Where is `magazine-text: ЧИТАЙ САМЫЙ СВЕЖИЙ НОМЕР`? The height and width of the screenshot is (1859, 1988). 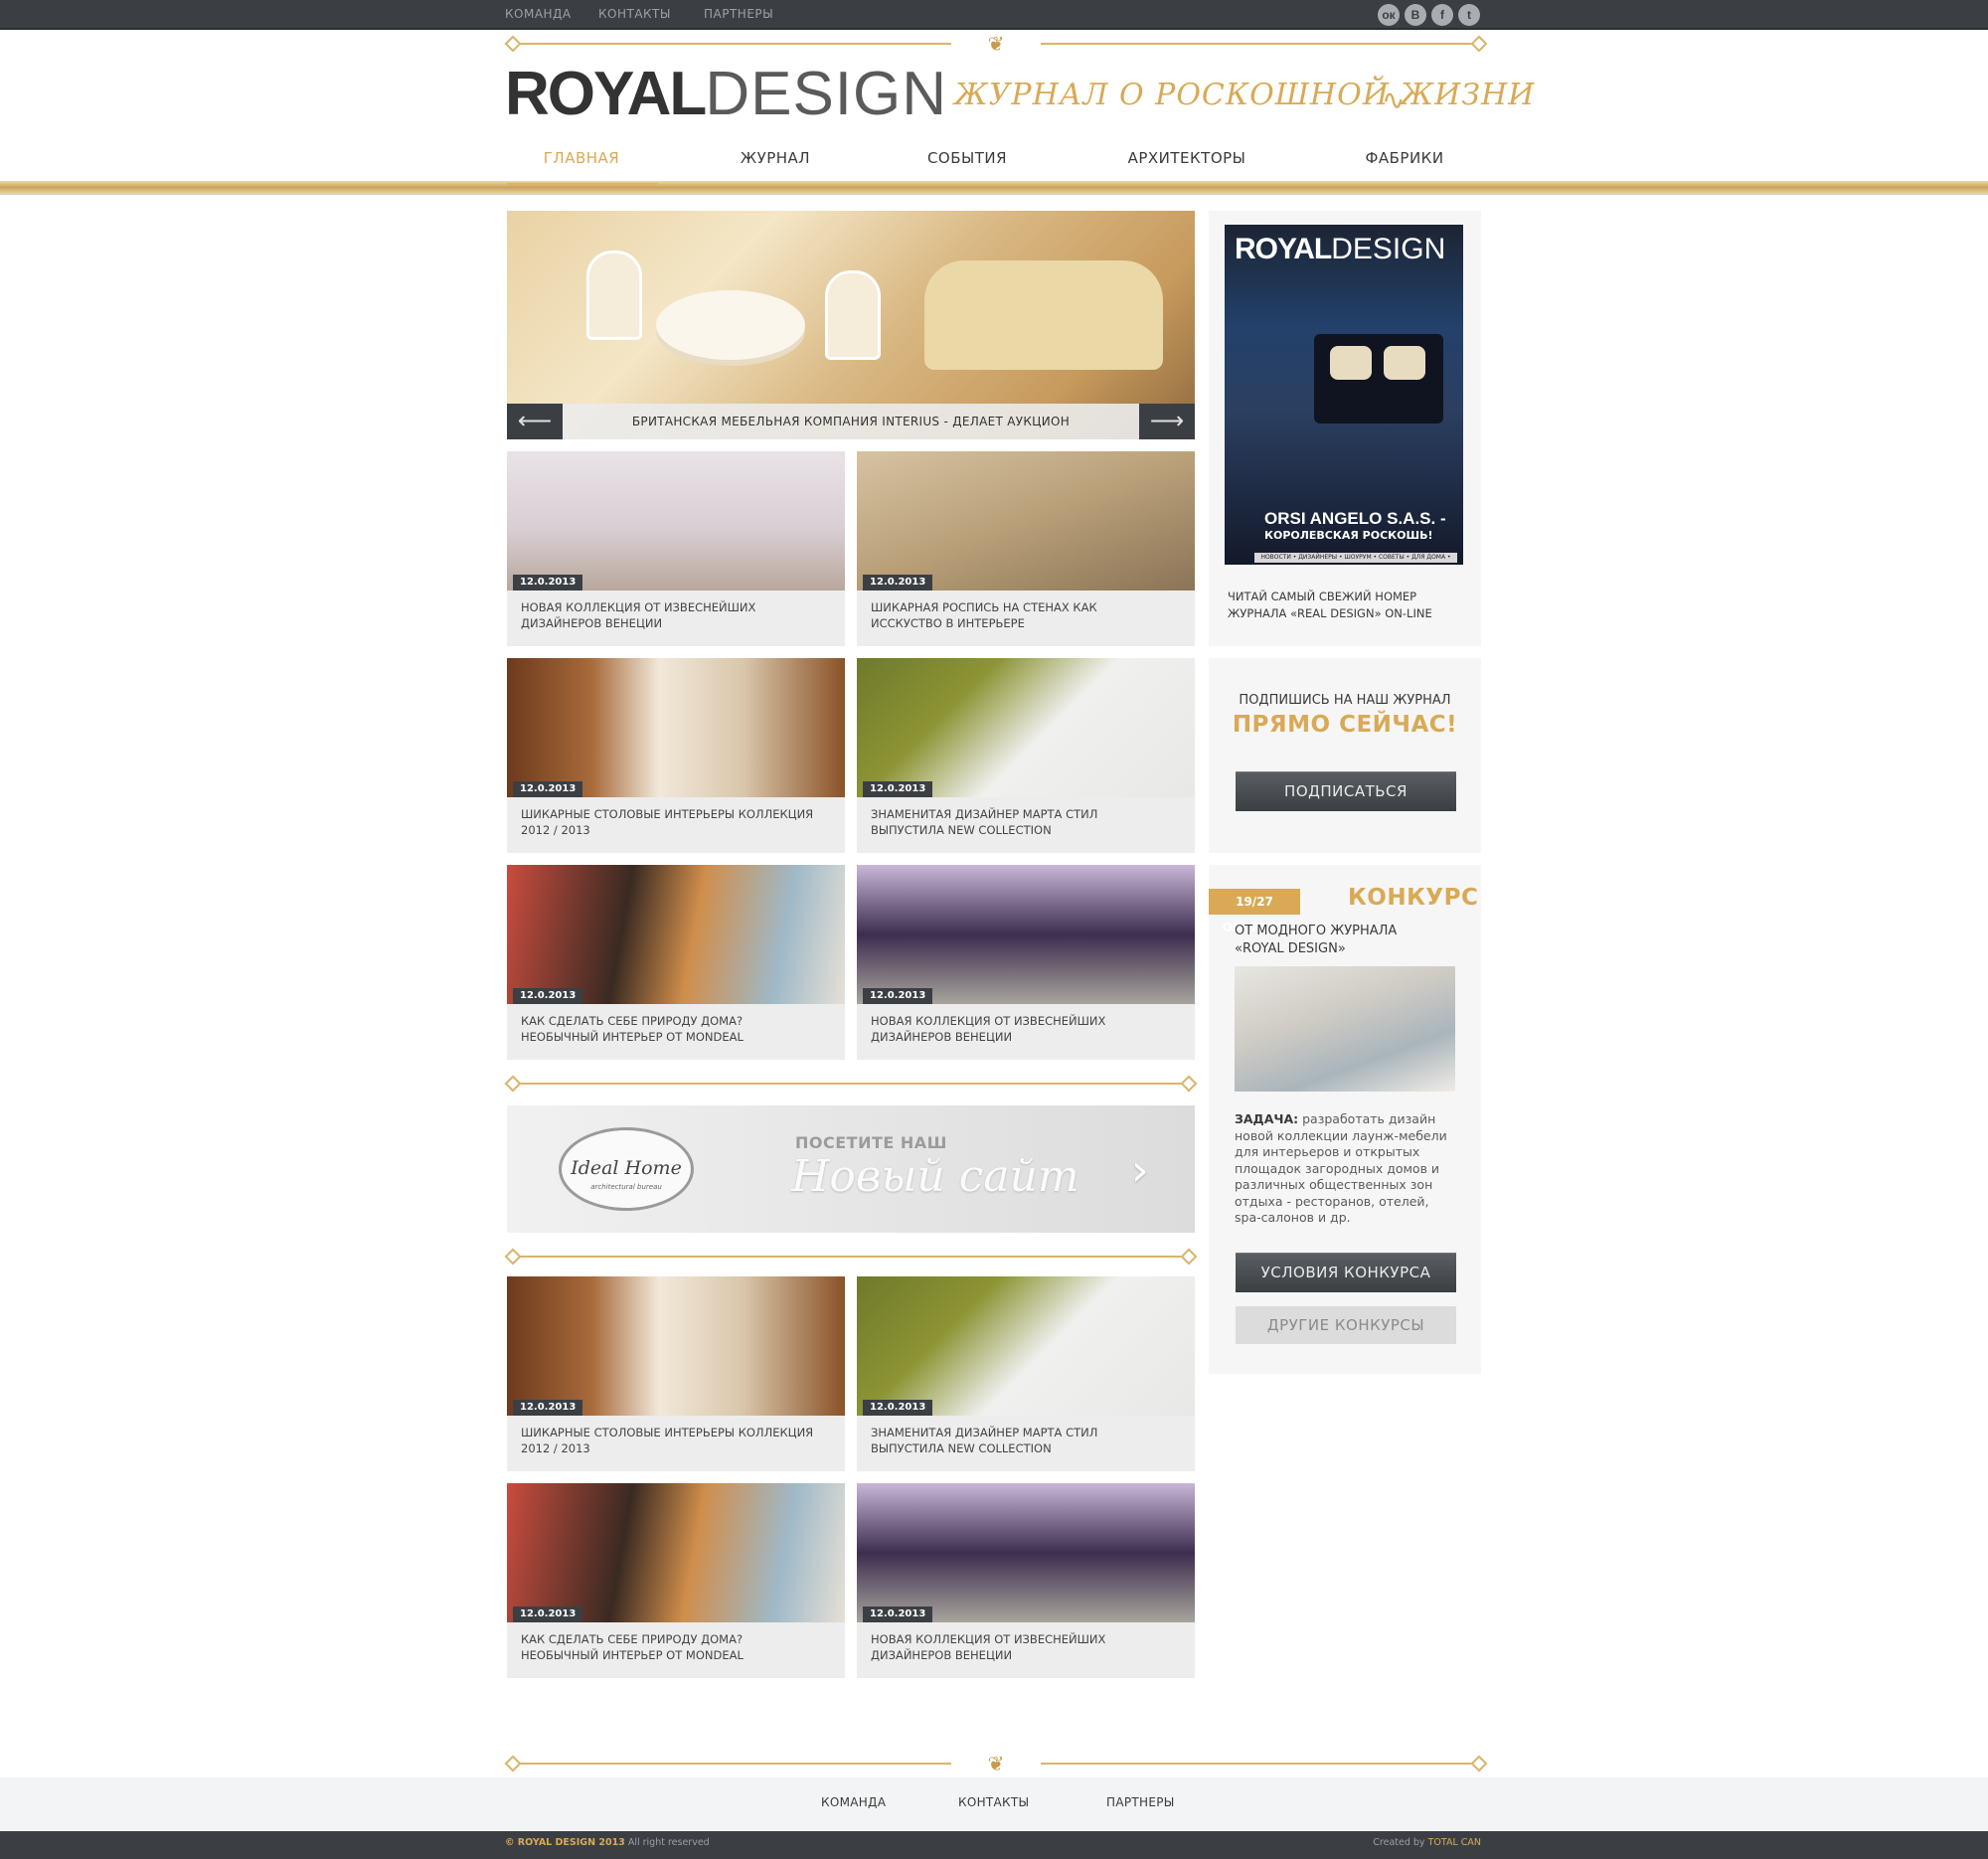
magazine-text: ЧИТАЙ САМЫЙ СВЕЖИЙ НОМЕР is located at coordinates (1322, 596).